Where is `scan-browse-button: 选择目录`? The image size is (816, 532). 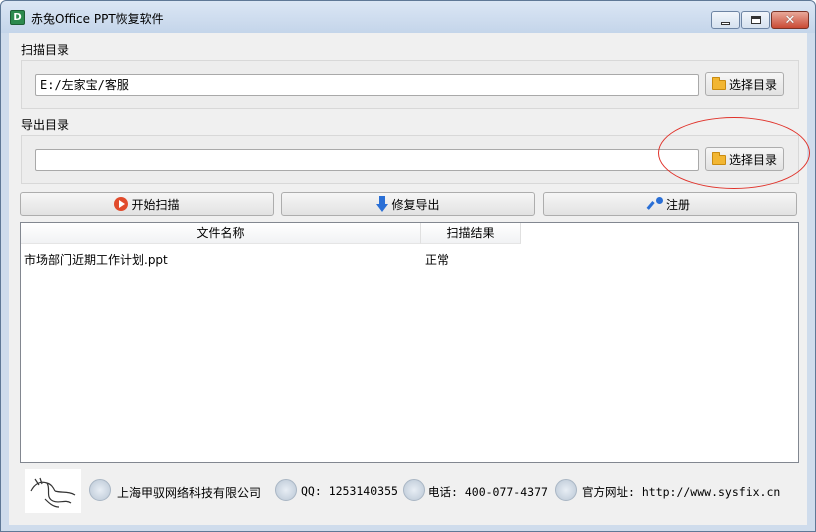
scan-browse-button: 选择目录 is located at coordinates (744, 84).